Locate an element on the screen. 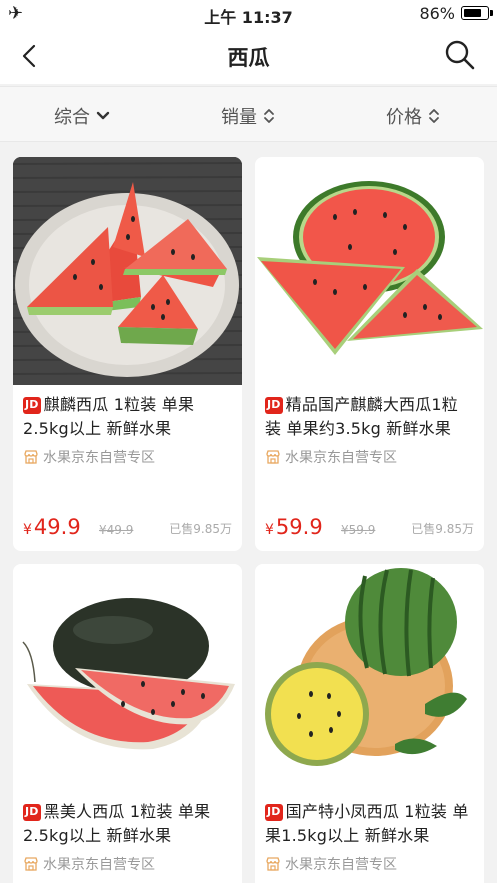  battery-percent: 86% is located at coordinates (437, 13).